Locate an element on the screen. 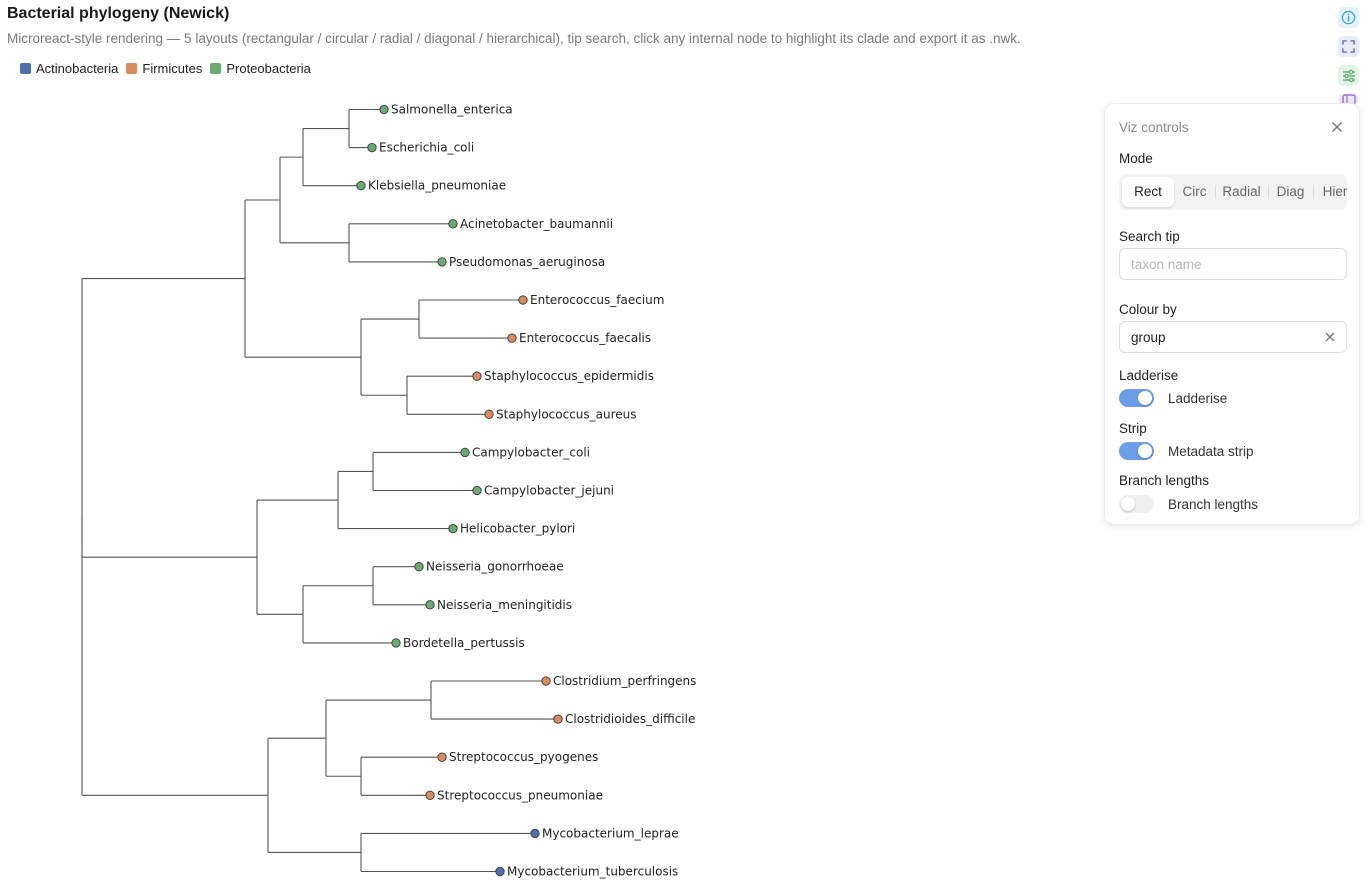  colour-by-select: group is located at coordinates (1233, 337).